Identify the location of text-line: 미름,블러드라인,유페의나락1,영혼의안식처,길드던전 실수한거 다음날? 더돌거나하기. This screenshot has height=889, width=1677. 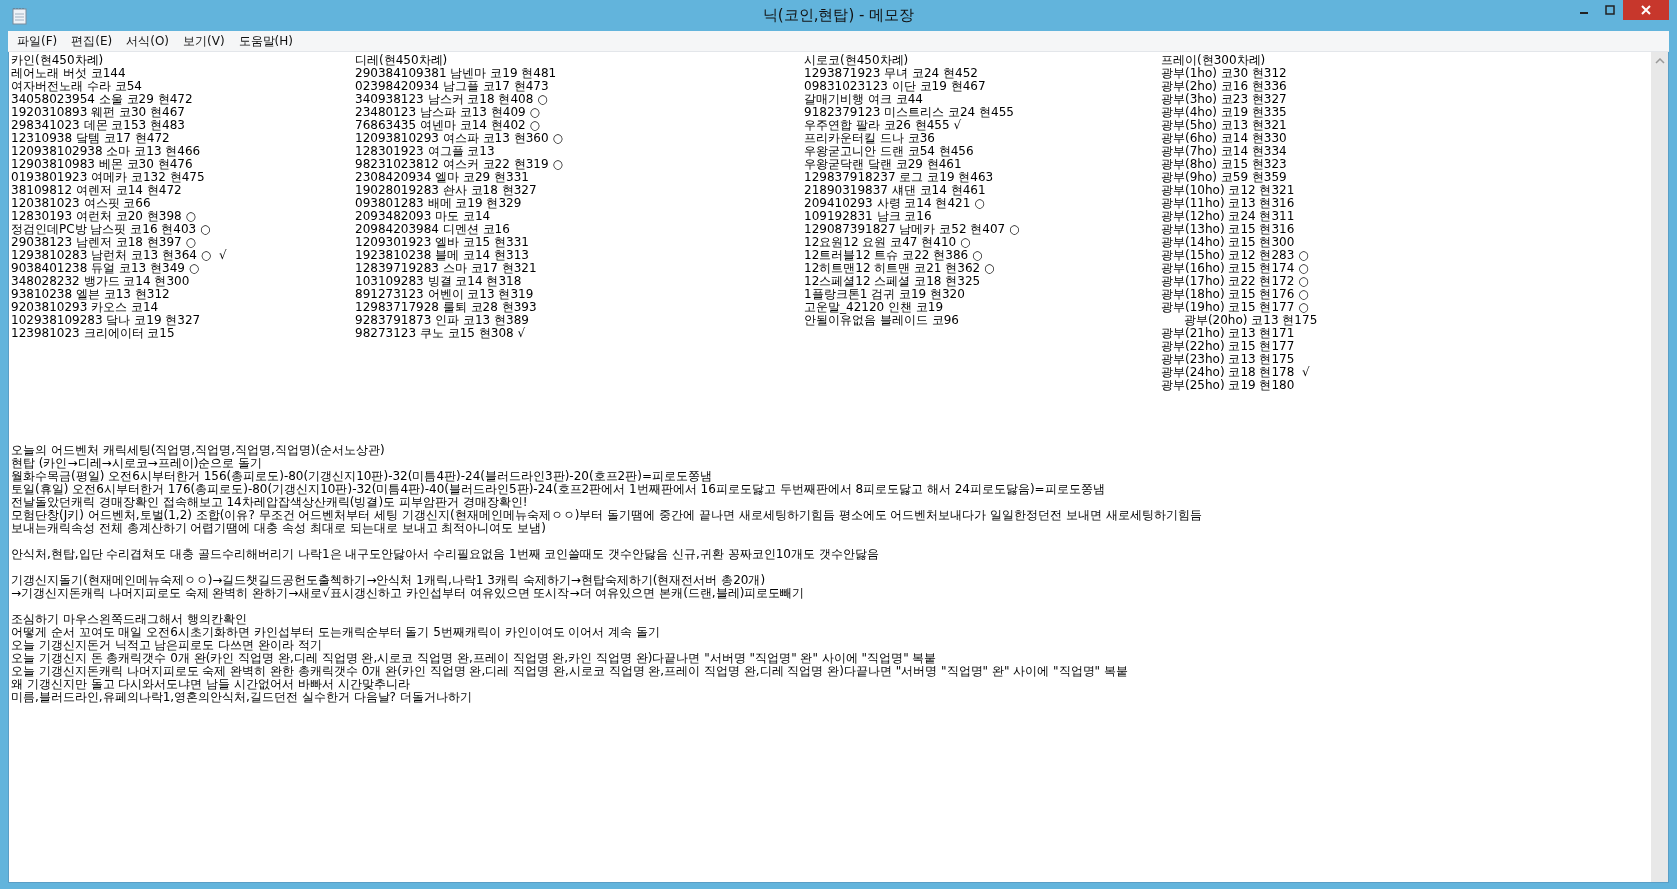
(242, 697).